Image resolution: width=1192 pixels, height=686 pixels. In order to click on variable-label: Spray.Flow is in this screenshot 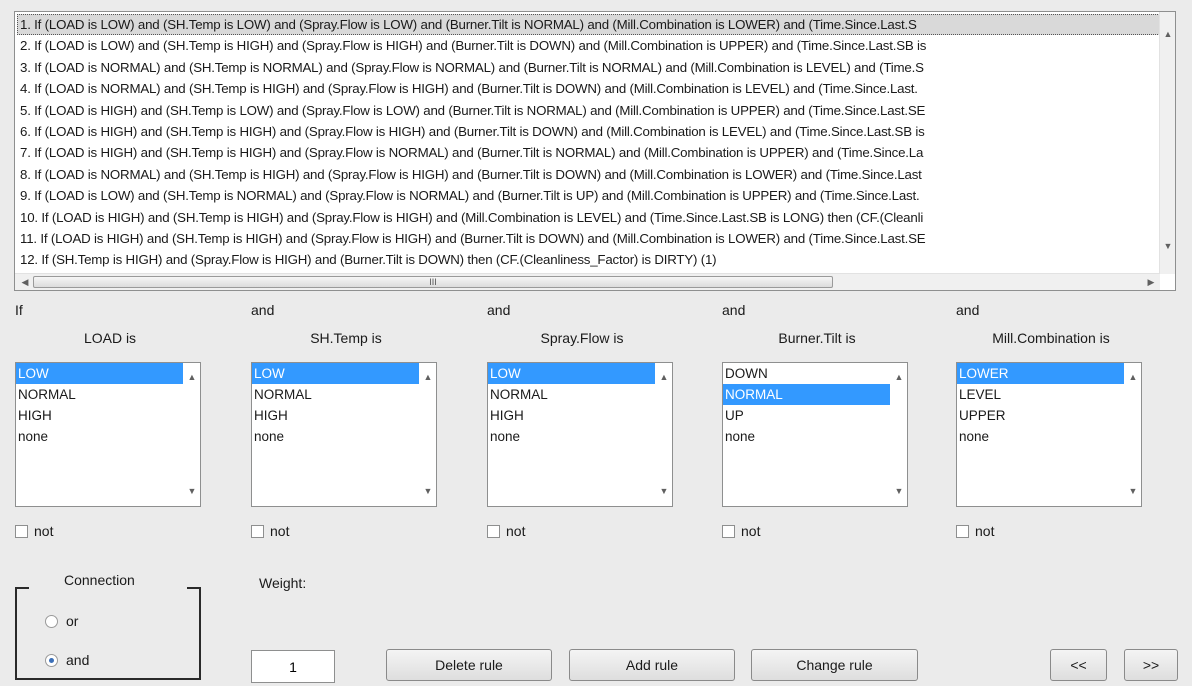, I will do `click(582, 338)`.